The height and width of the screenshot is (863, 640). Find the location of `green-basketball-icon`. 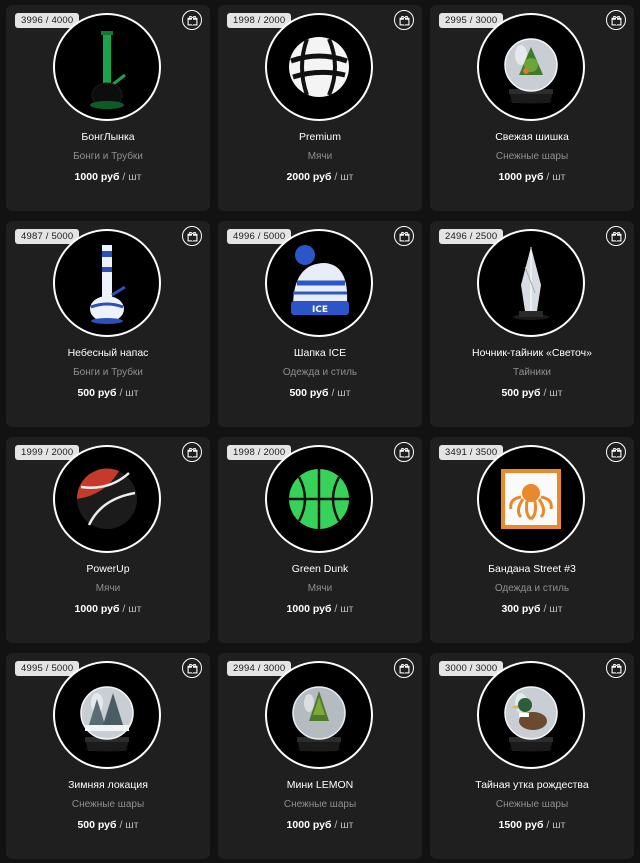

green-basketball-icon is located at coordinates (319, 499).